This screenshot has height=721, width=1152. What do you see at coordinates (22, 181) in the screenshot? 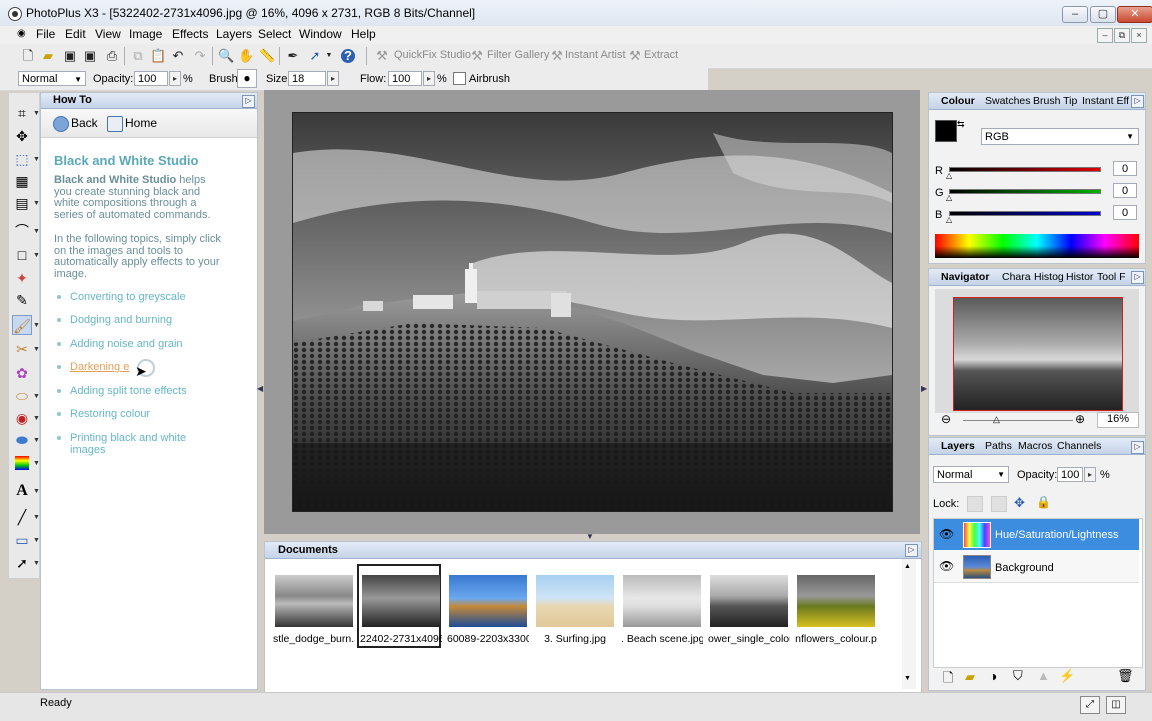
I see `straighten-tool-icon: ▦` at bounding box center [22, 181].